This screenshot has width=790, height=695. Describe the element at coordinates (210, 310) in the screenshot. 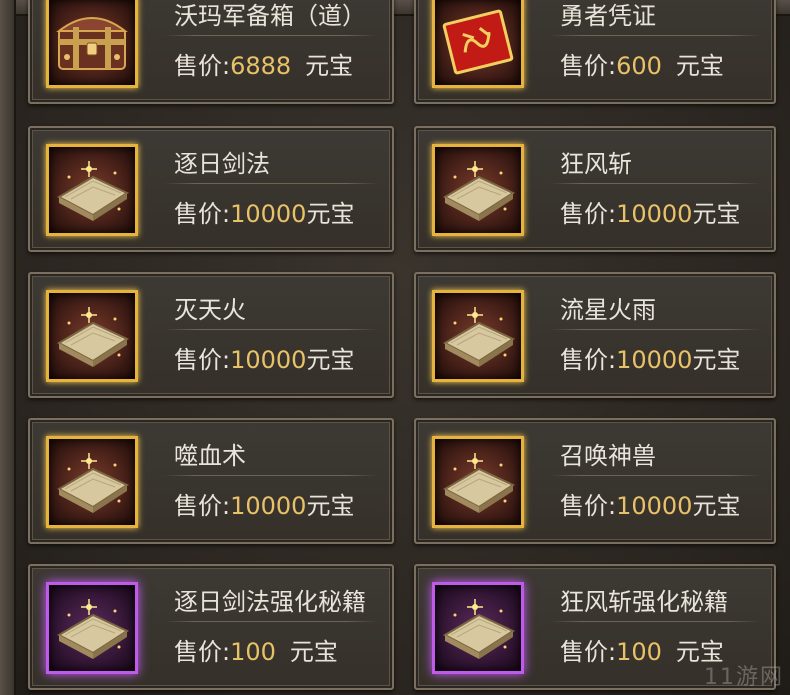

I see `item-name: 灭天火` at that location.